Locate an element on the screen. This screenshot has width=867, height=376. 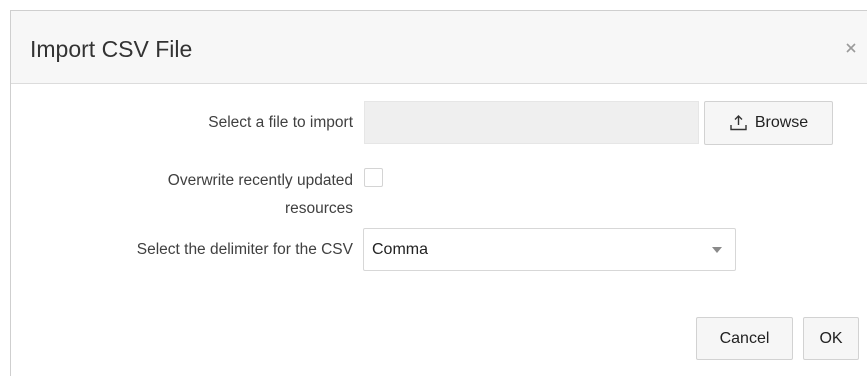
upload-icon is located at coordinates (738, 123).